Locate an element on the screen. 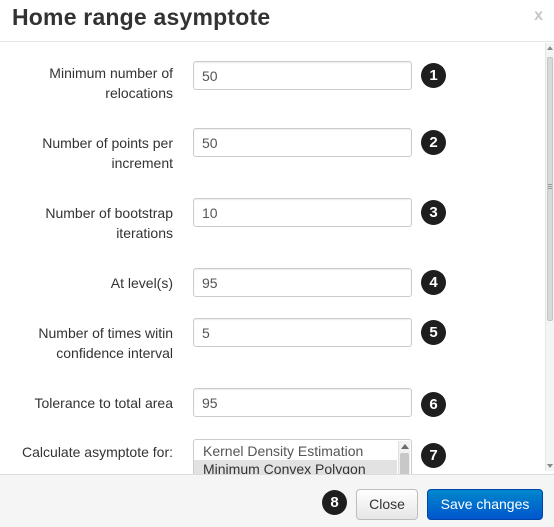  listbox-option-mcp: Minimum Convex Polygon is located at coordinates (295, 467).